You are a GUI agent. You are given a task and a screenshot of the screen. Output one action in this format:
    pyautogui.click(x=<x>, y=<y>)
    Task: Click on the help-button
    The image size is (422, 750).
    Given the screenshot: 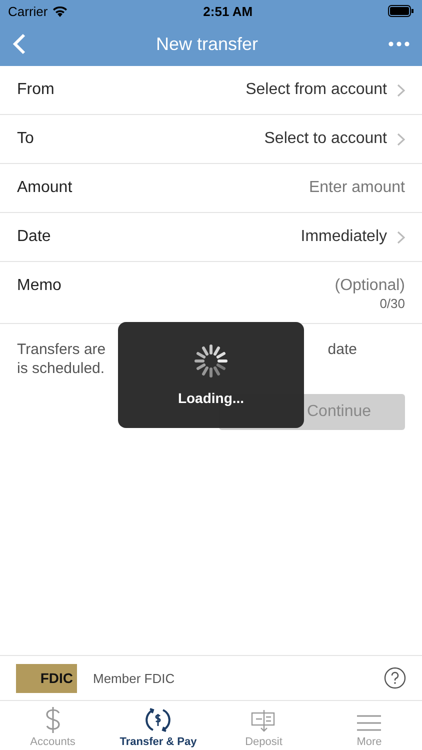 What is the action you would take?
    pyautogui.click(x=395, y=678)
    